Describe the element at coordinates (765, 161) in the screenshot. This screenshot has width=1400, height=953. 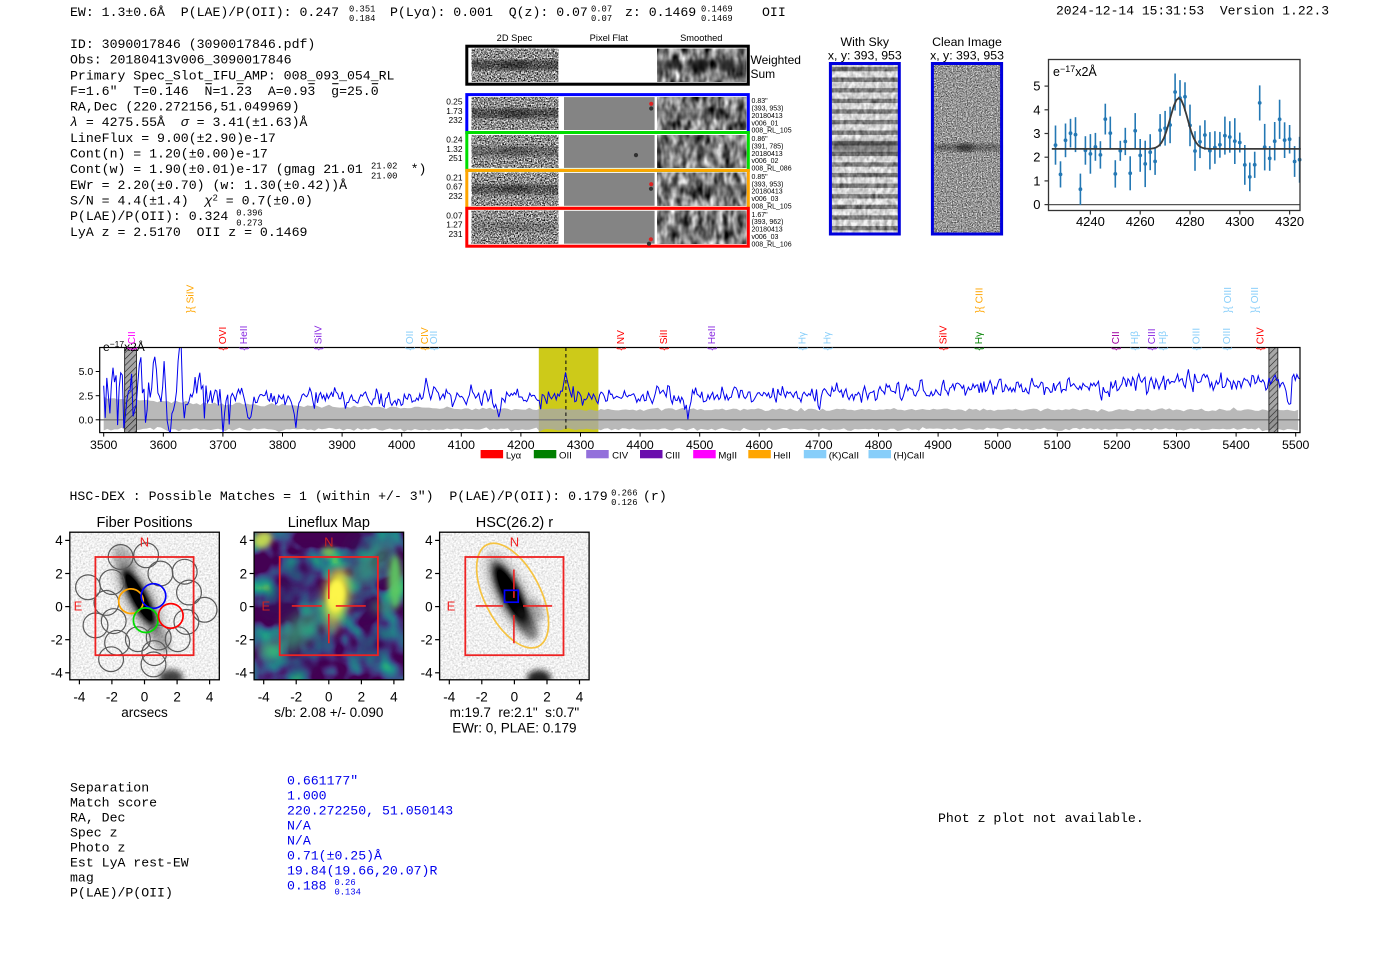
I see `svg-text: v006_02` at that location.